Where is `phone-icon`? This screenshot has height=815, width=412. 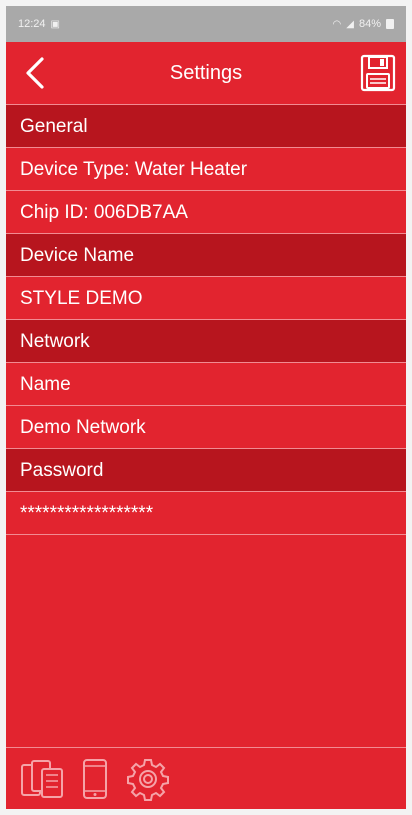
phone-icon is located at coordinates (95, 779).